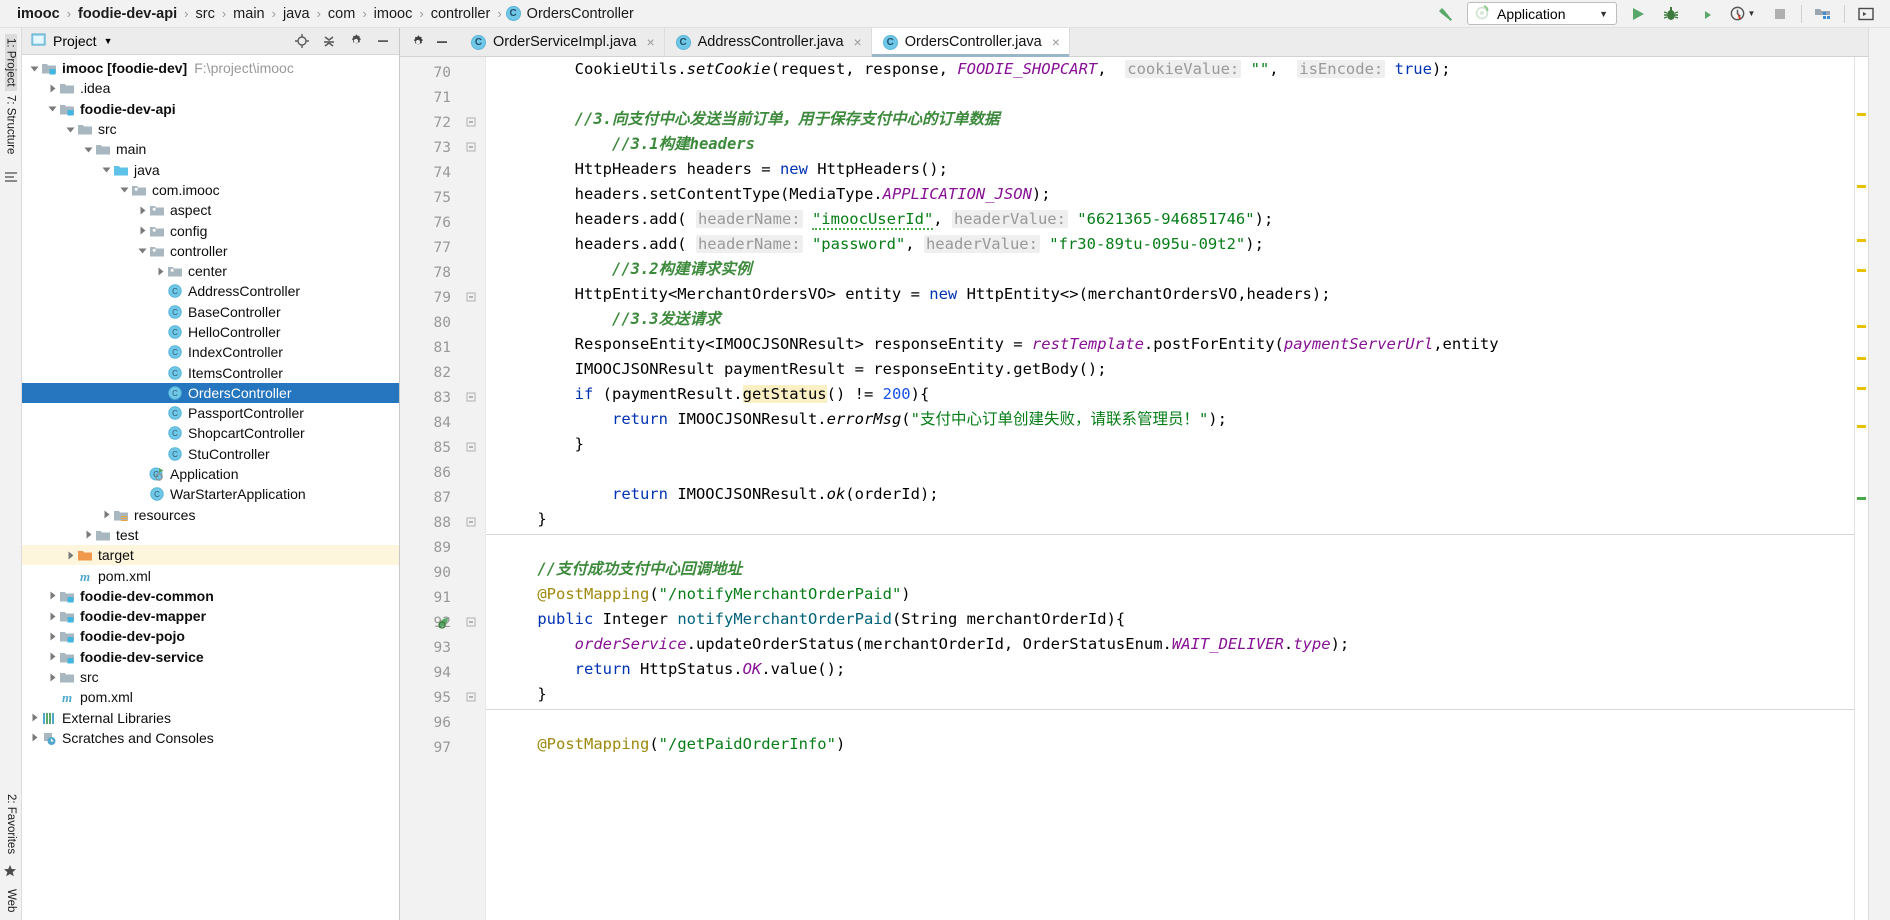 The image size is (1890, 920). Describe the element at coordinates (1861, 488) in the screenshot. I see `error-marker-bar` at that location.